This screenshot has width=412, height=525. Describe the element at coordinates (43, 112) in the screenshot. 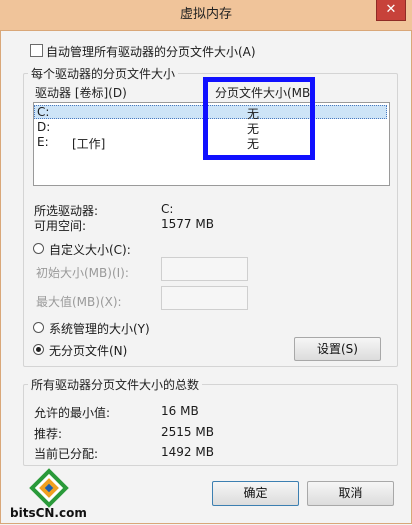

I see `drive-row-c: C:` at that location.